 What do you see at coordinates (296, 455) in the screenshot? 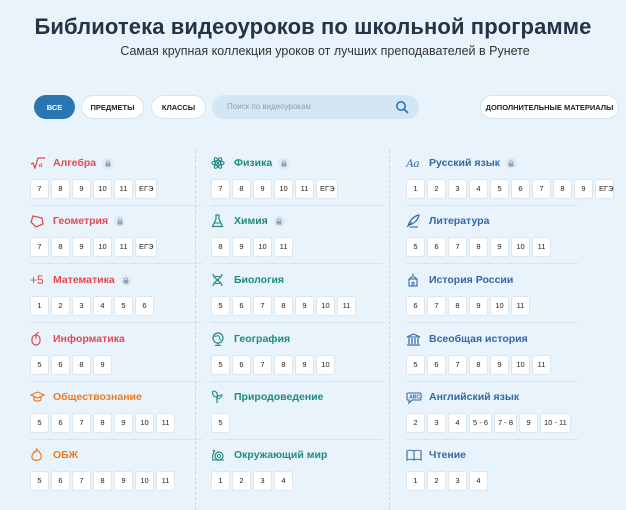
I see `subject-link: Окружающий мир` at bounding box center [296, 455].